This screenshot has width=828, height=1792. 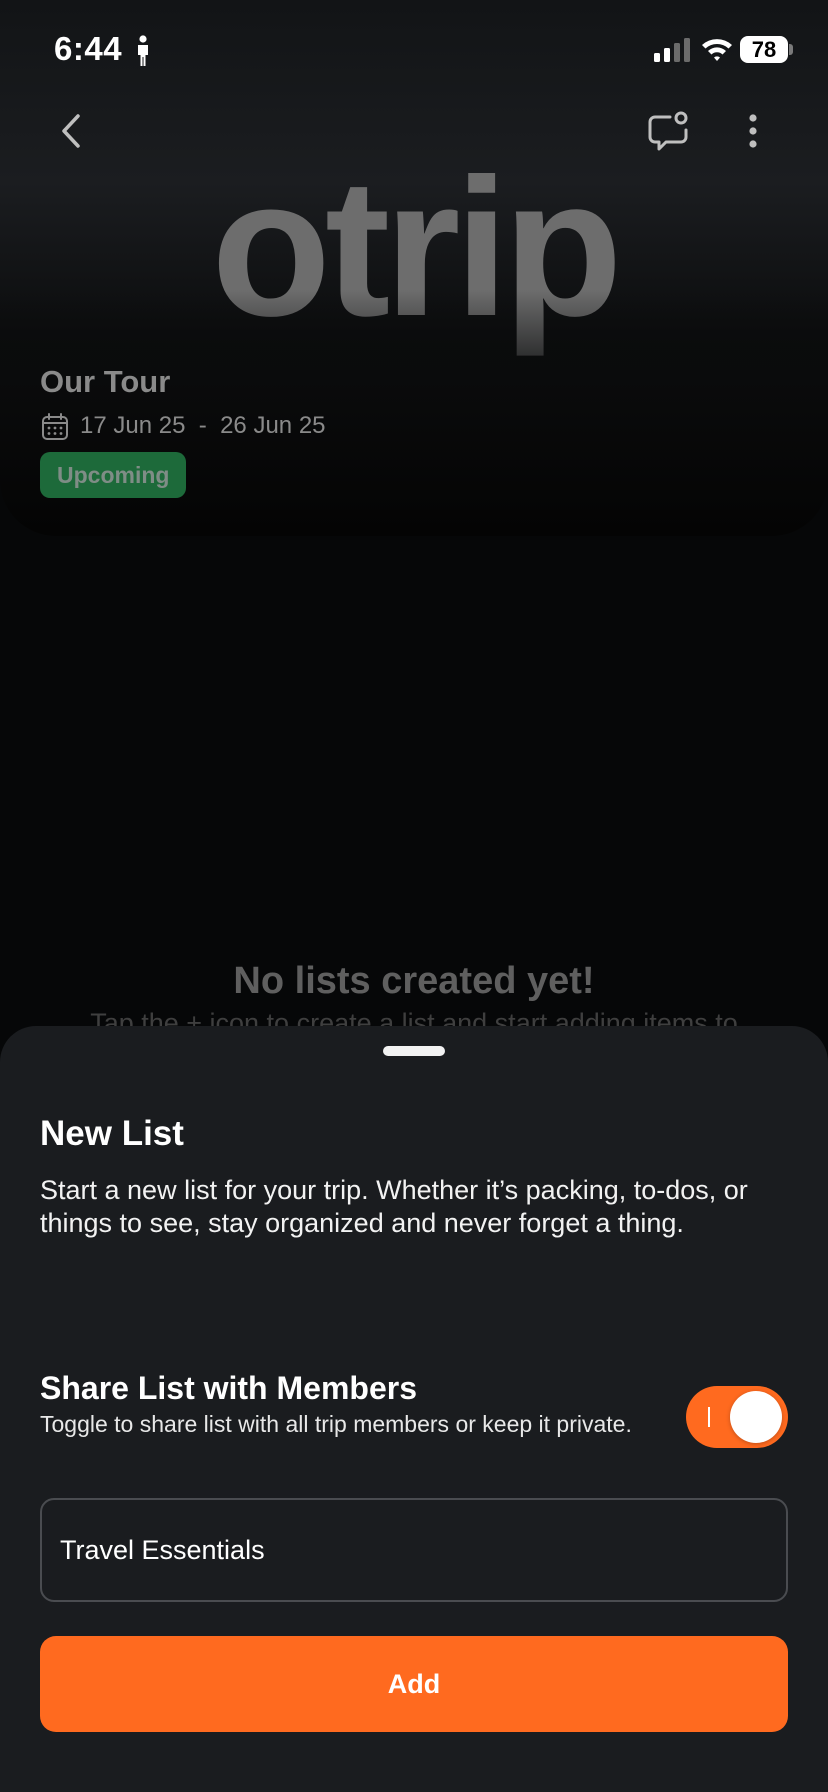 I want to click on status-bar: 6:44 78, so click(x=414, y=50).